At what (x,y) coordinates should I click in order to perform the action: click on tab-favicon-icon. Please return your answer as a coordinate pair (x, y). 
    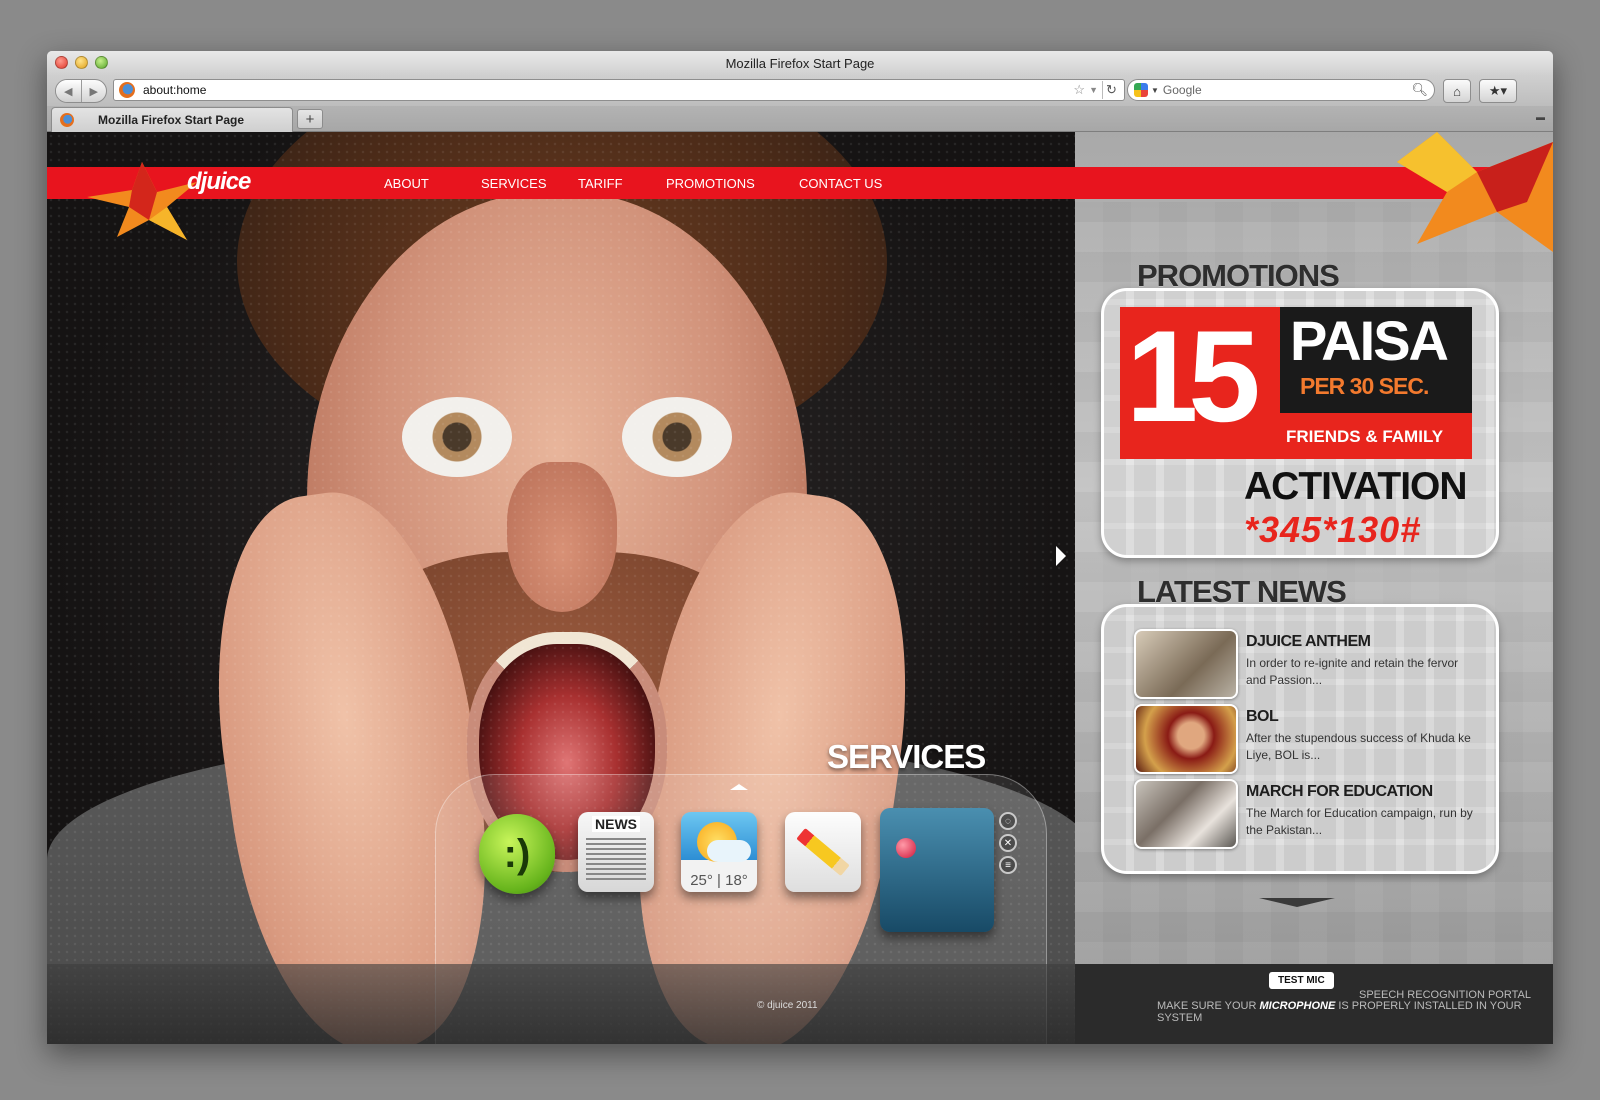
    Looking at the image, I should click on (67, 120).